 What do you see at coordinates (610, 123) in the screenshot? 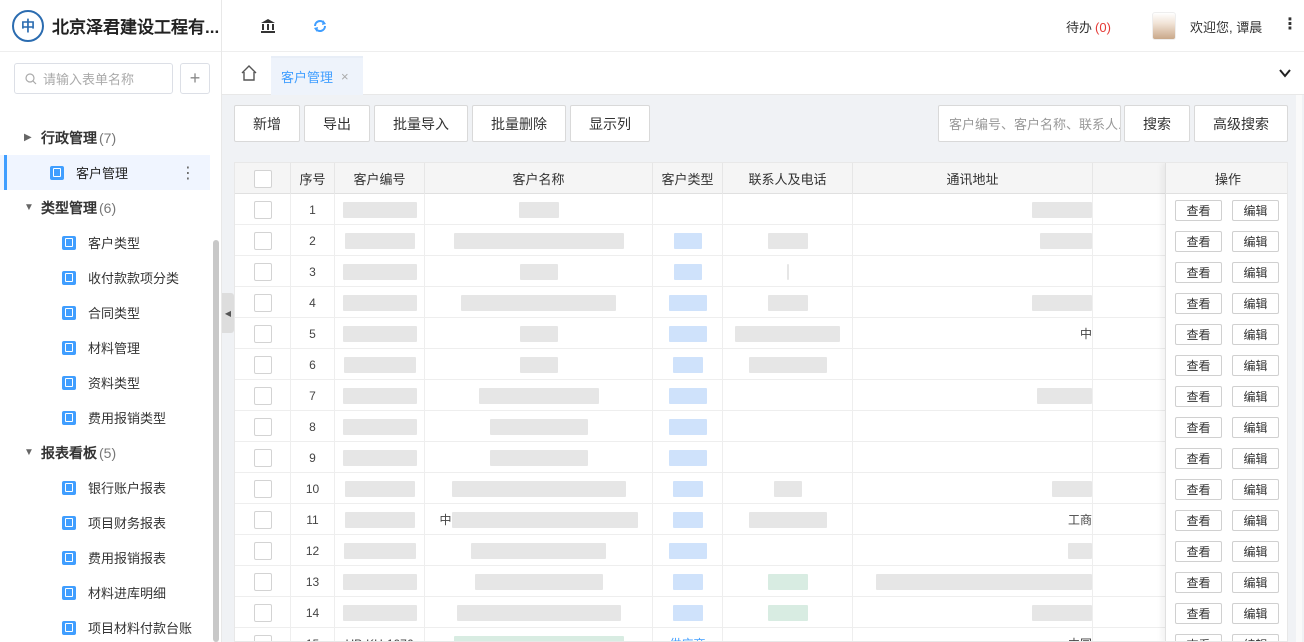
I see `show-columns-button: 显示列` at bounding box center [610, 123].